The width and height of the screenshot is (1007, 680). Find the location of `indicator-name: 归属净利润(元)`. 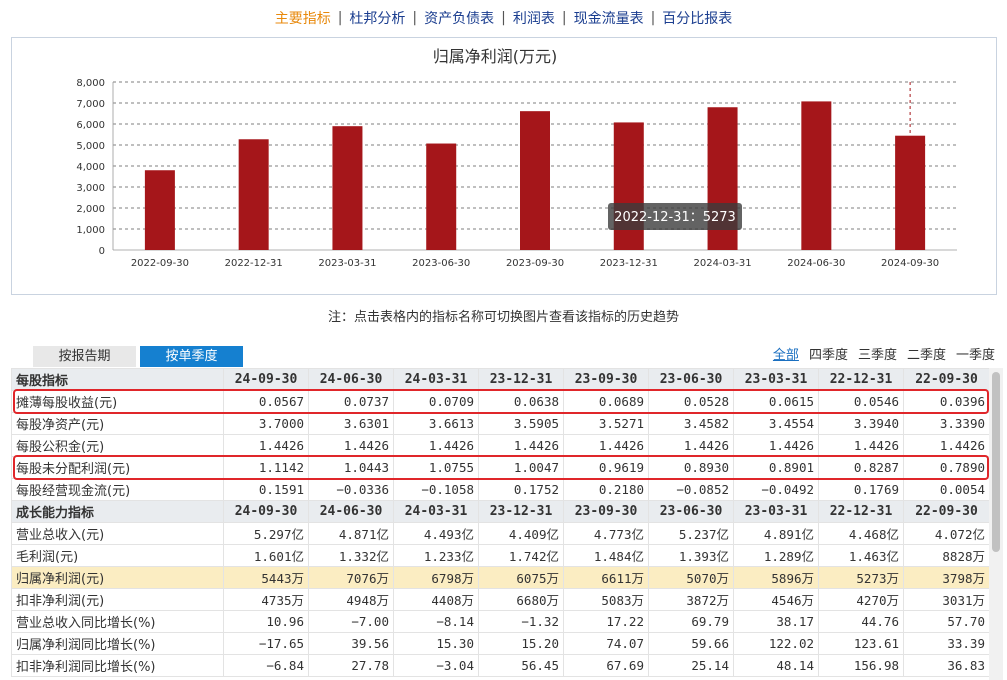

indicator-name: 归属净利润(元) is located at coordinates (117, 577).